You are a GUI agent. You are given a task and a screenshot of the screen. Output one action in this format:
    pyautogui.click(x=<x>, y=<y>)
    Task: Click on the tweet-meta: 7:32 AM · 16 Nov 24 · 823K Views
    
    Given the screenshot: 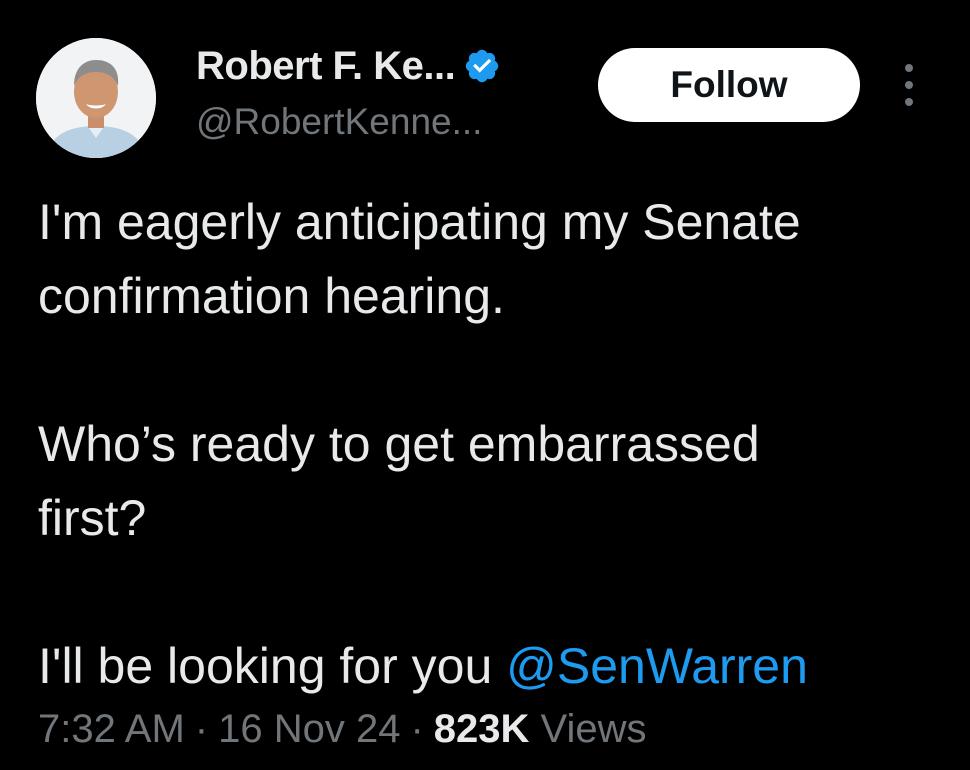 What is the action you would take?
    pyautogui.click(x=342, y=729)
    